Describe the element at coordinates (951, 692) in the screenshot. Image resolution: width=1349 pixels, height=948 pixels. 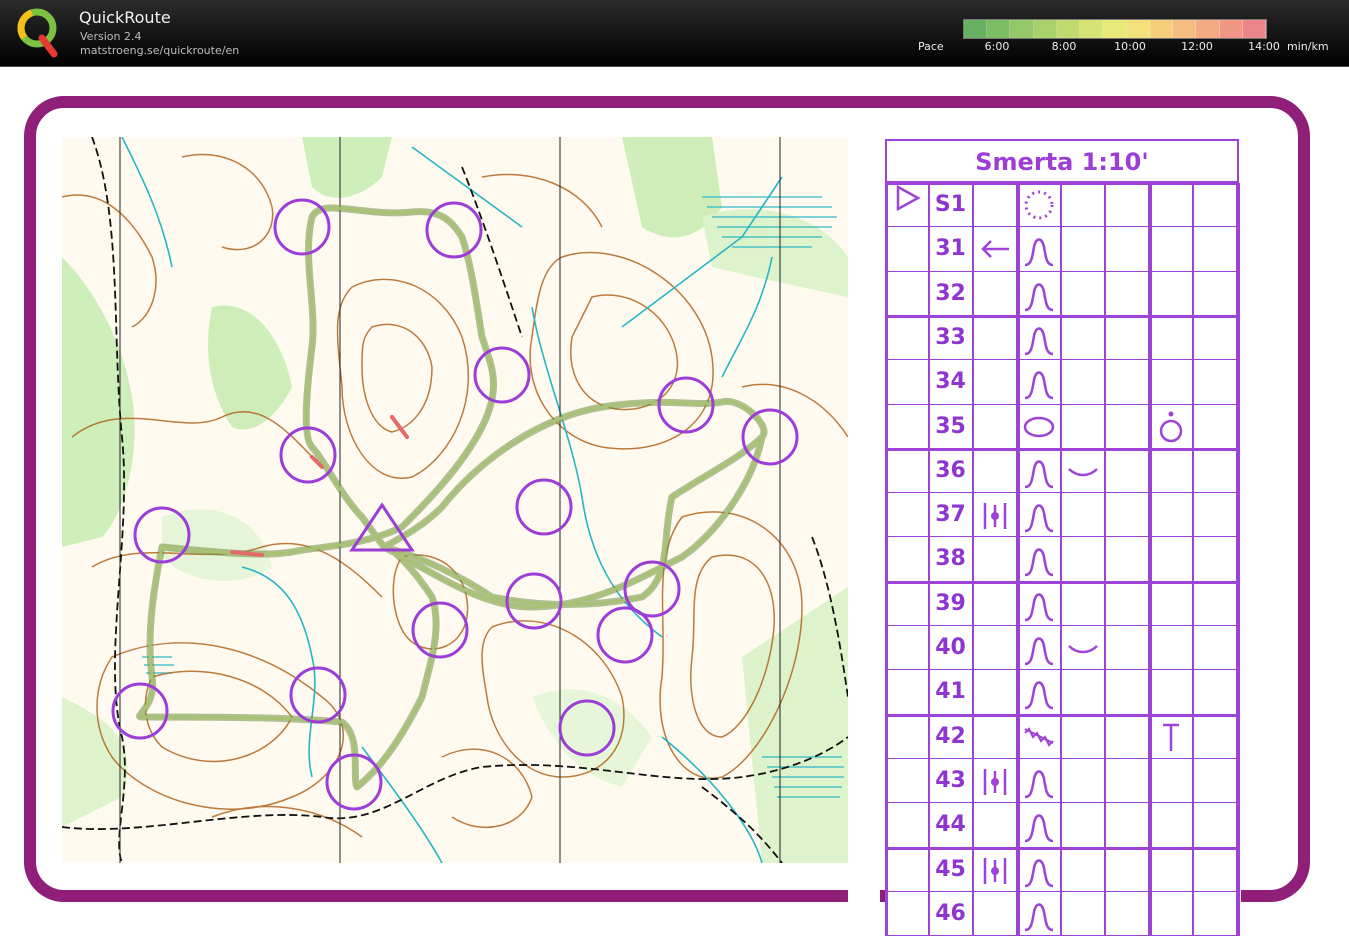
I see `control-code: 41` at that location.